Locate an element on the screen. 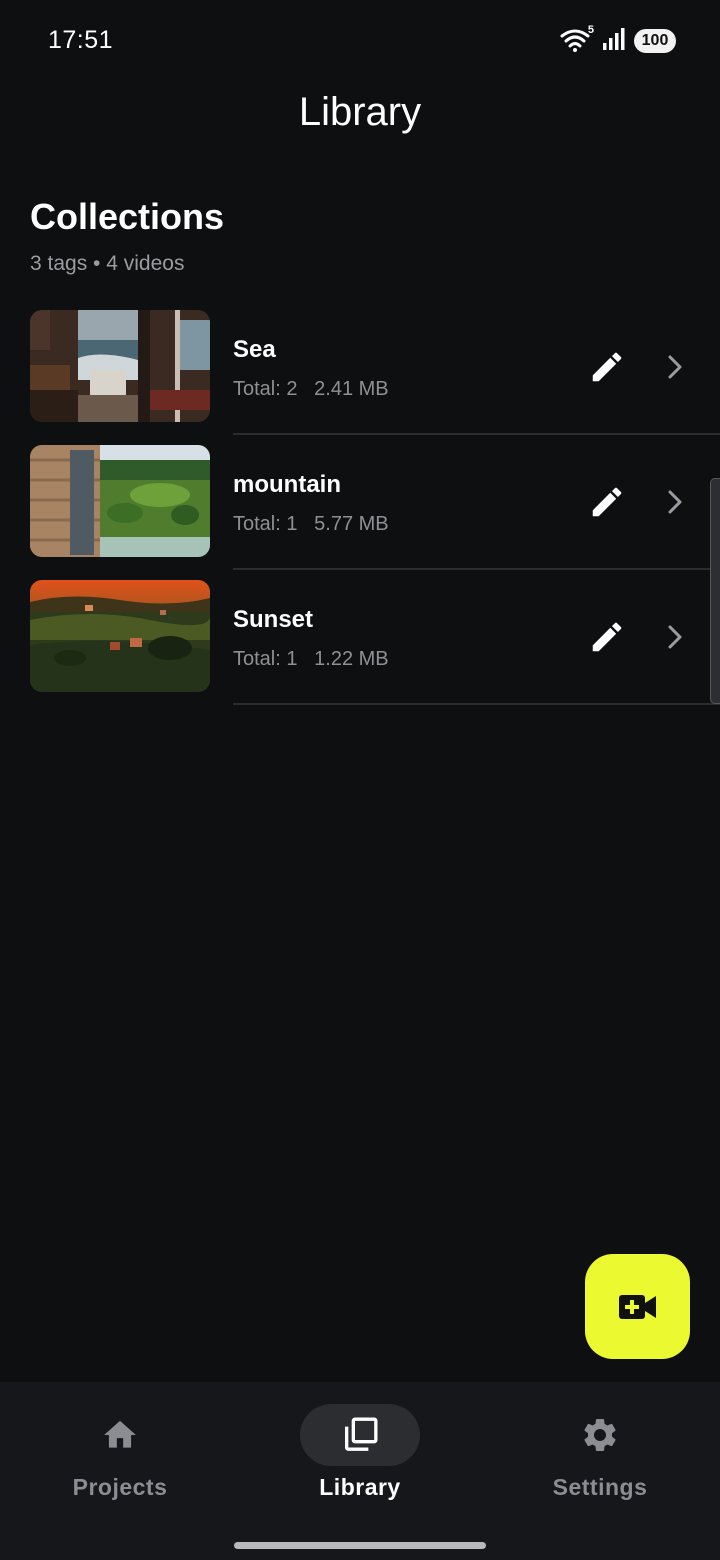  collections-subtitle: 3 tags • 4 videos is located at coordinates (107, 263).